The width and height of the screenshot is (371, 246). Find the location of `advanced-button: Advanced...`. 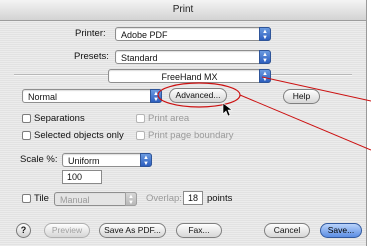

advanced-button: Advanced... is located at coordinates (198, 95).